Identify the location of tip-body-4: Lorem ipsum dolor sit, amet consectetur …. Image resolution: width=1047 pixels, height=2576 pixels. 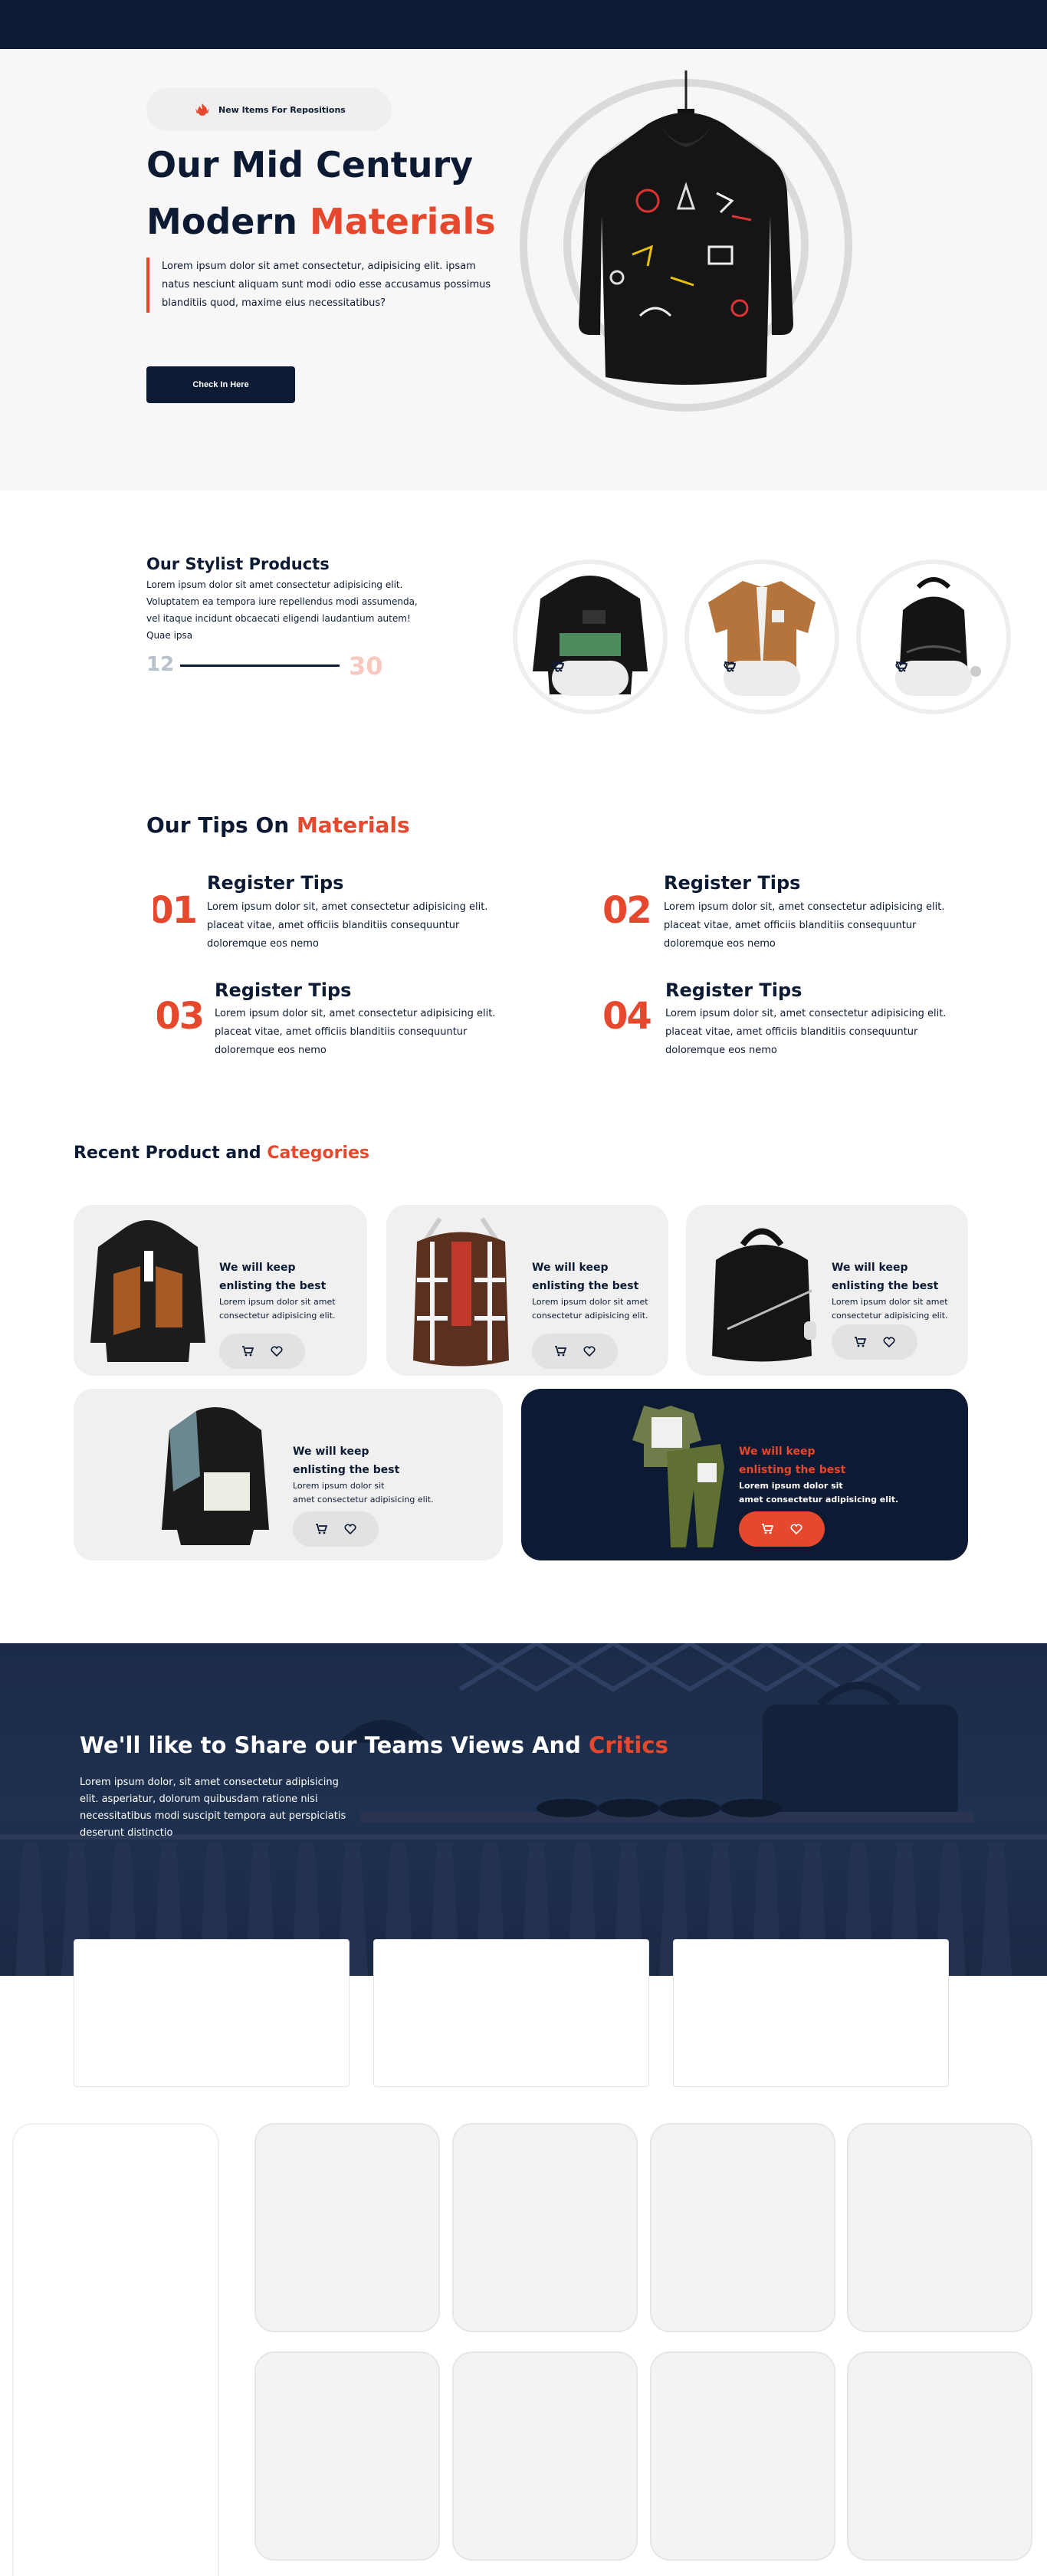
(806, 1032).